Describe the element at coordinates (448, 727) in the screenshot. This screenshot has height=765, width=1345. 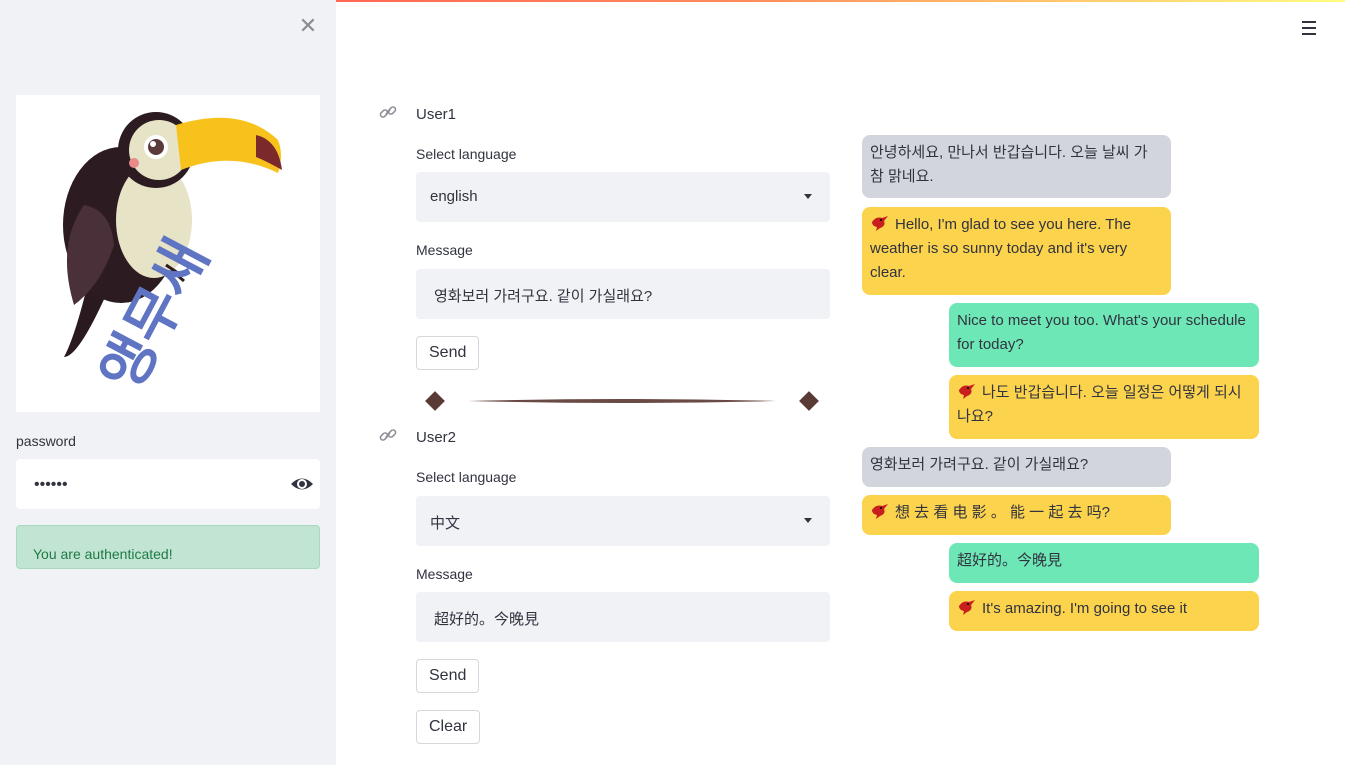
I see `clear-button: Clear` at that location.